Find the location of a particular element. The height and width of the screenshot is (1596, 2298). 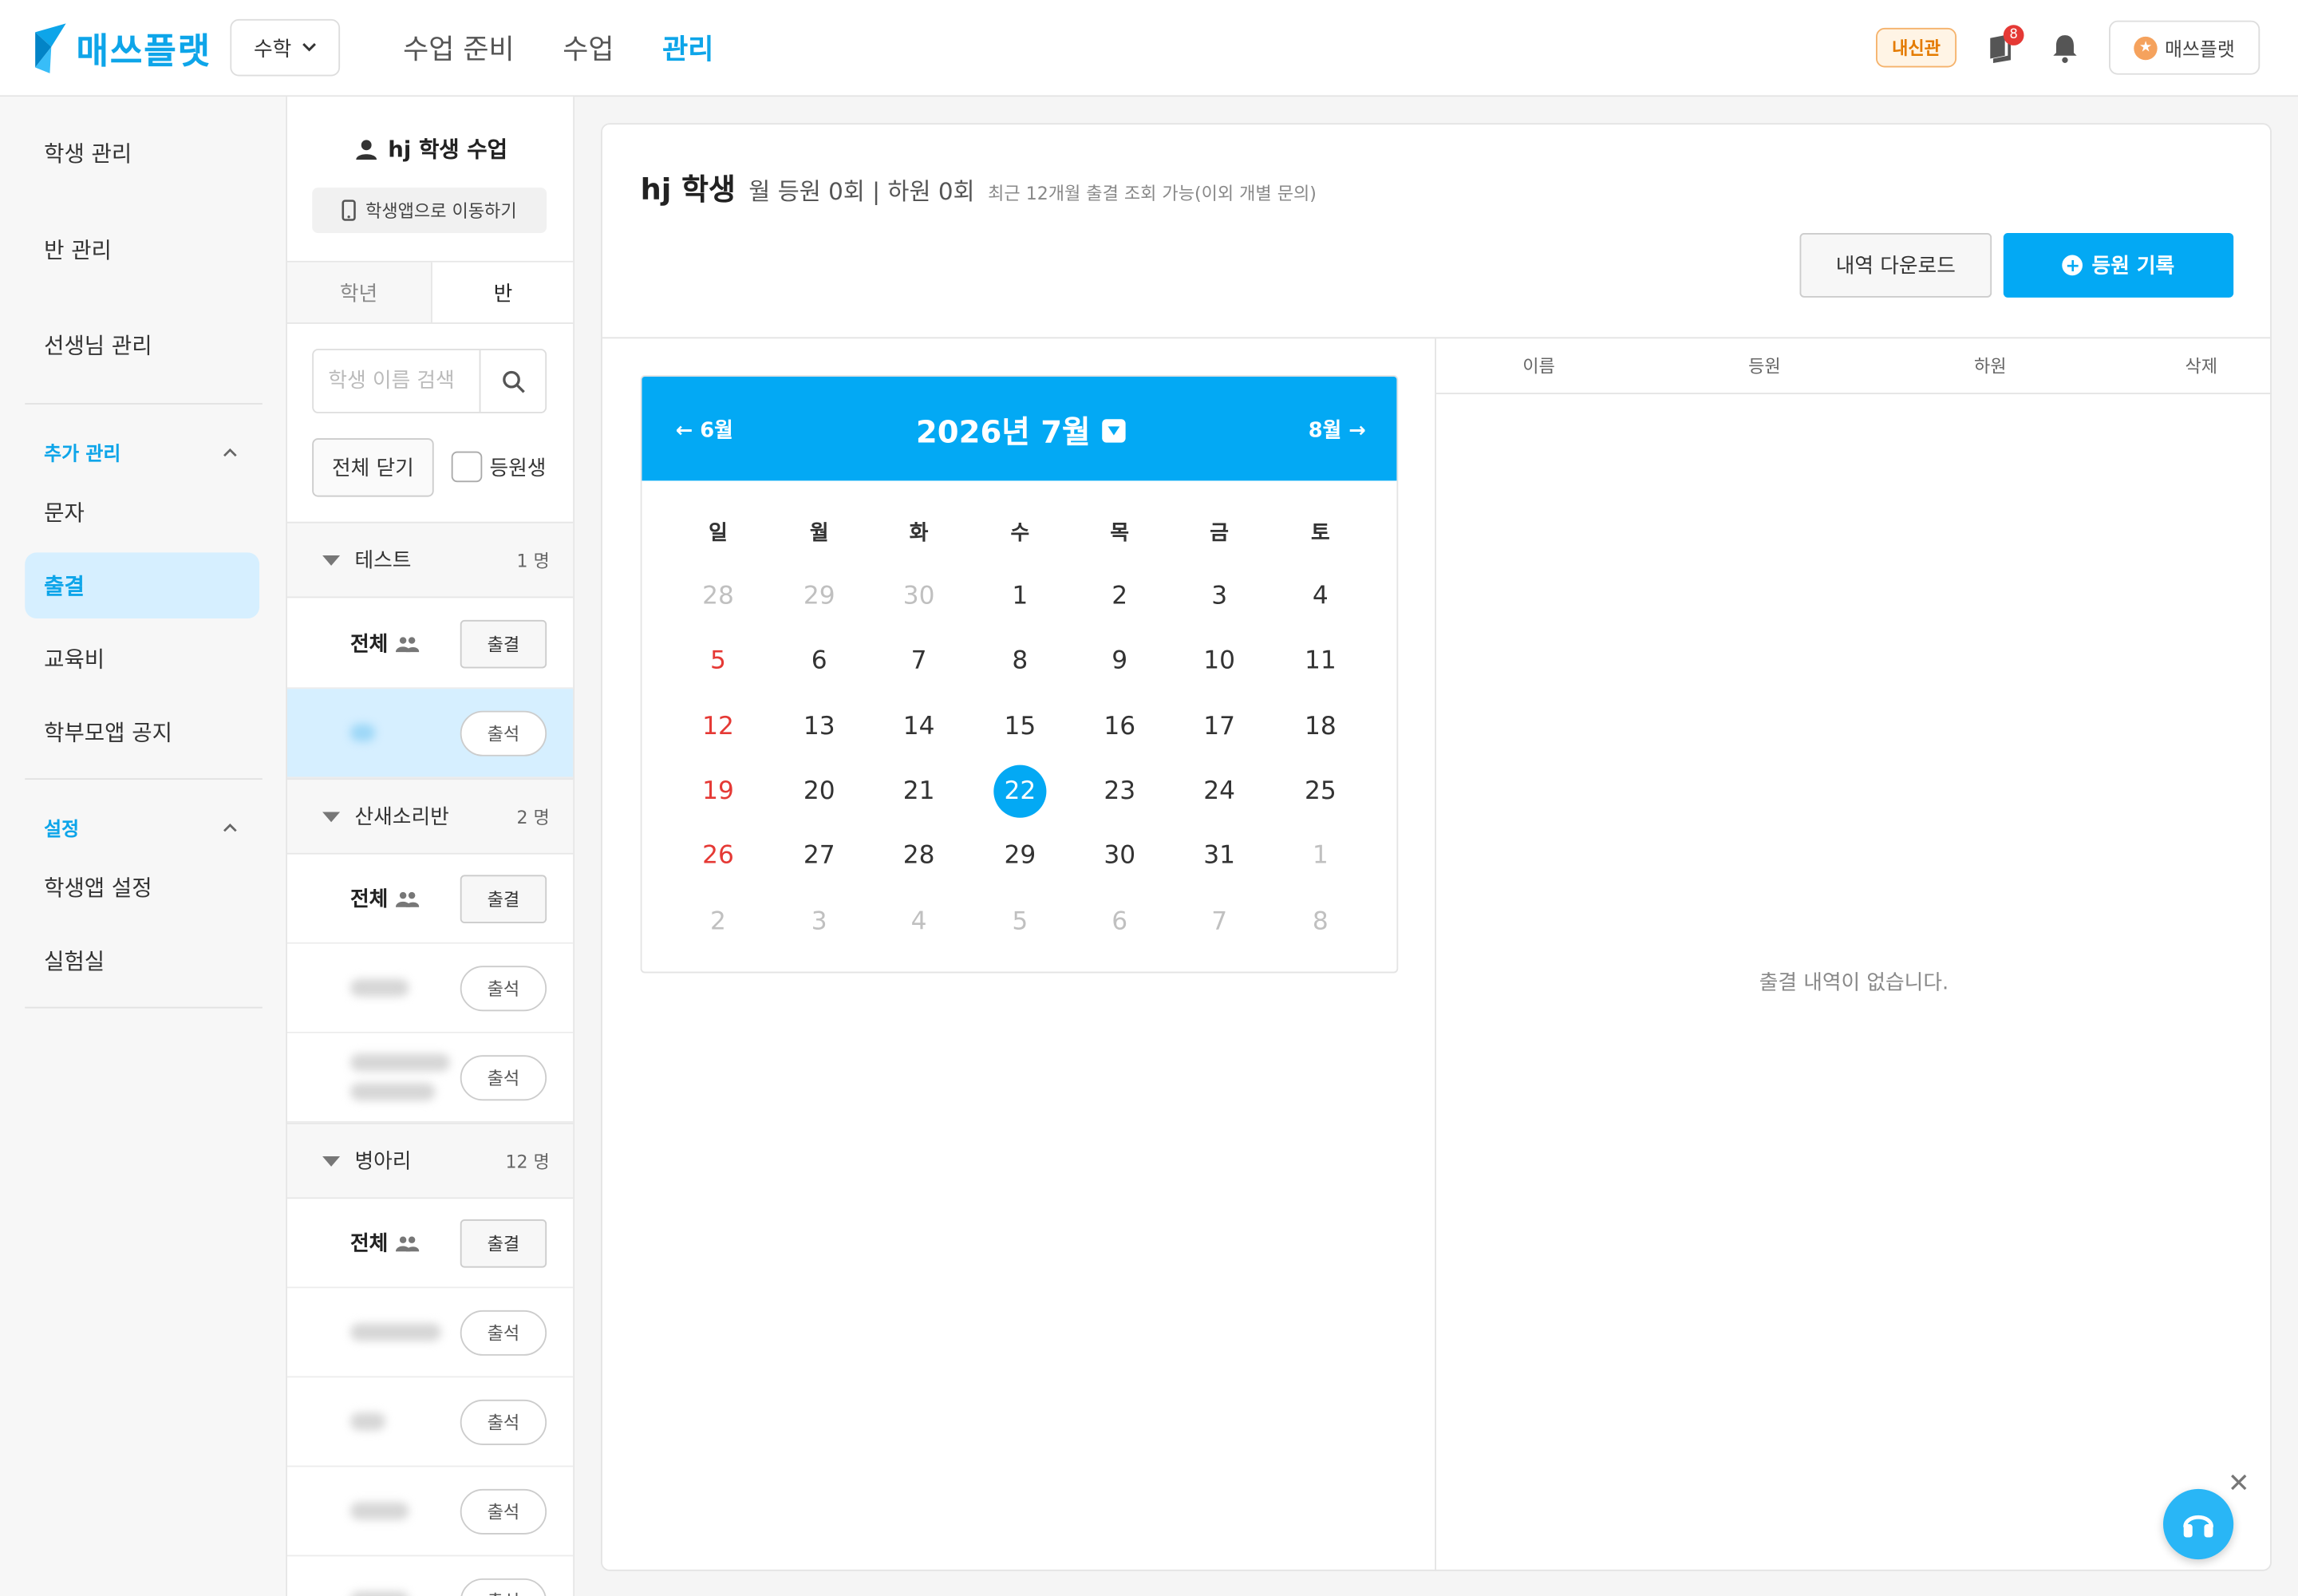

tab-class: 반 is located at coordinates (502, 292).